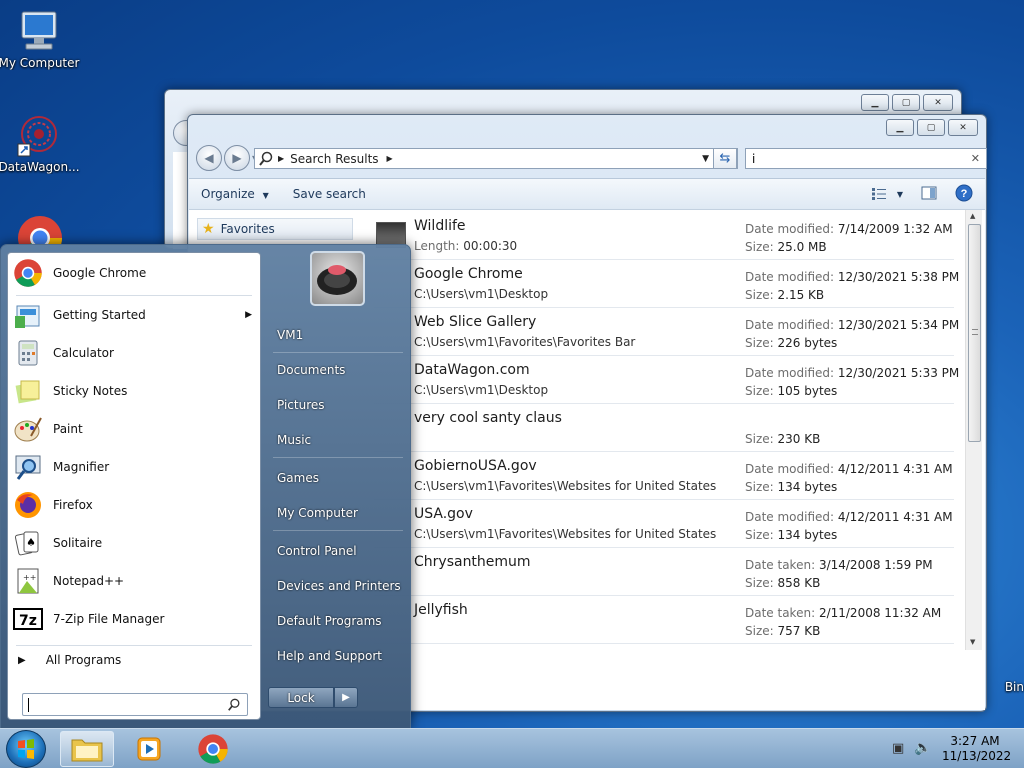  I want to click on start-program-magnifier: Magnifier, so click(134, 467).